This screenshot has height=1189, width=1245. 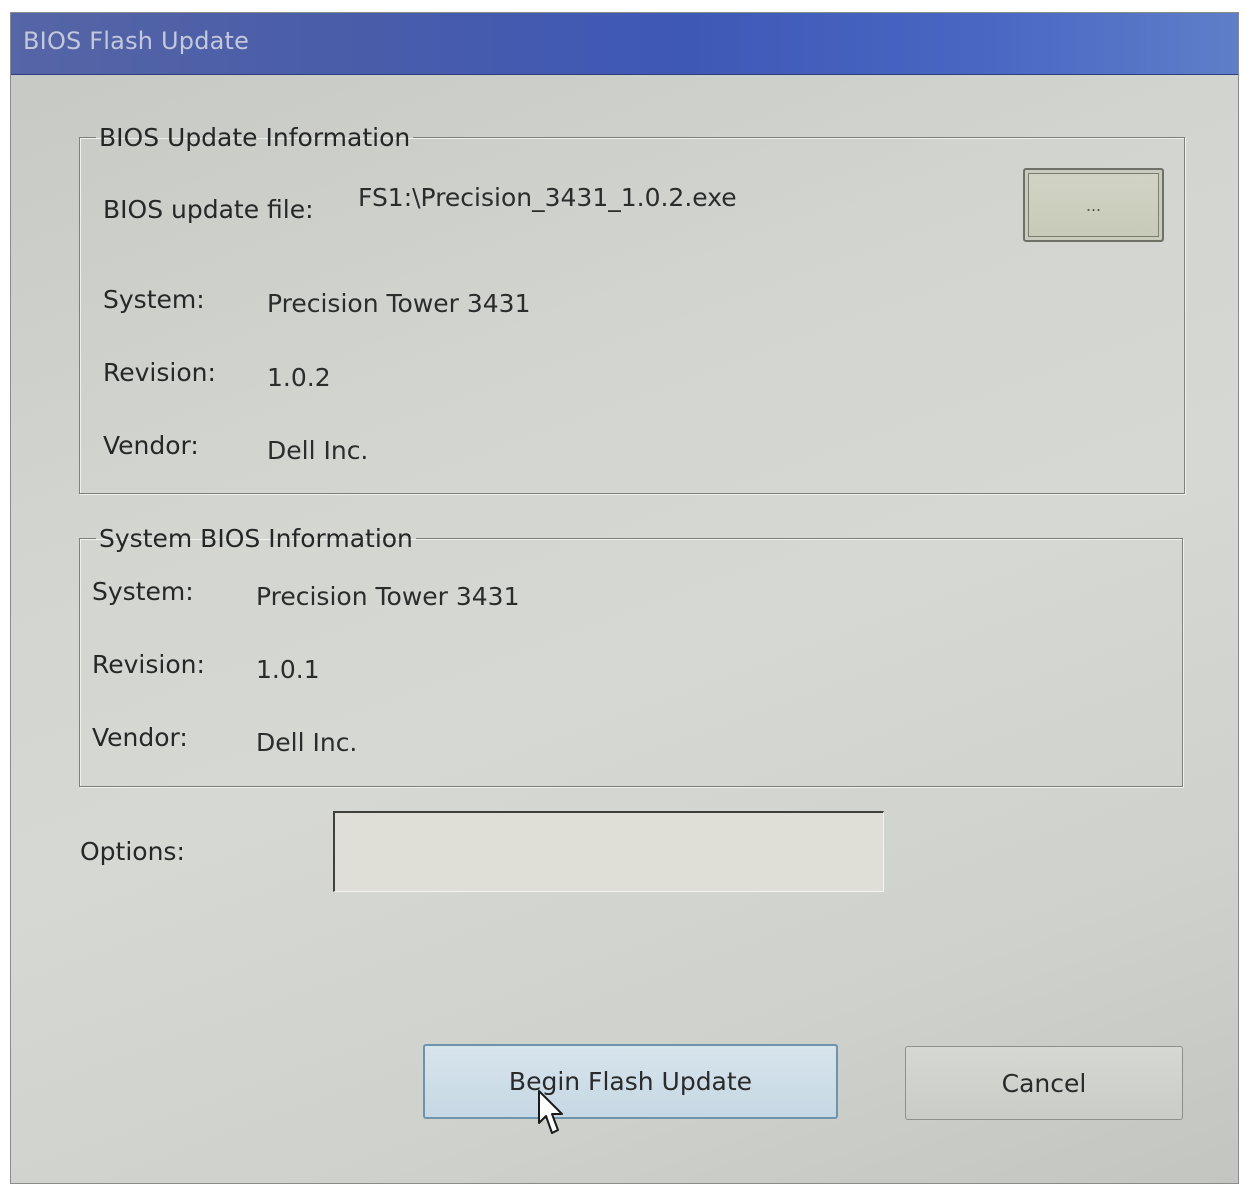 What do you see at coordinates (399, 303) in the screenshot?
I see `update-system-value: Precision Tower 3431` at bounding box center [399, 303].